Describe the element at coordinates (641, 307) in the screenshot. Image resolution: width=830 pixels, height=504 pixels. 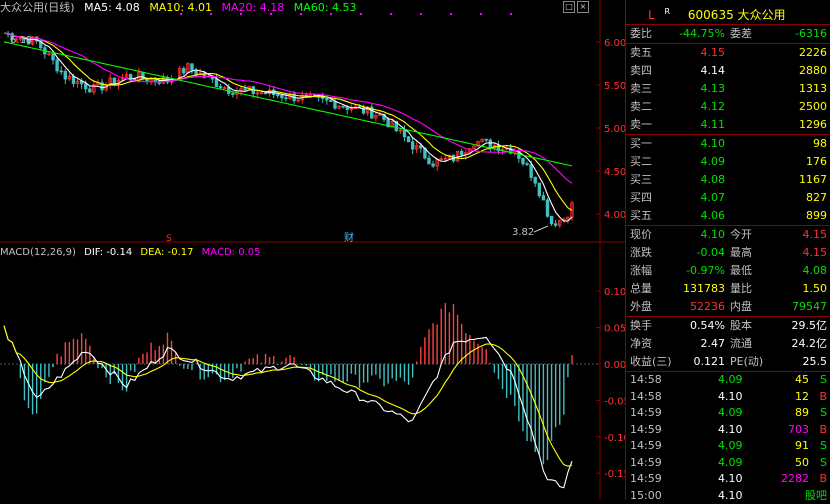
I see `stat-label: 外盘` at that location.